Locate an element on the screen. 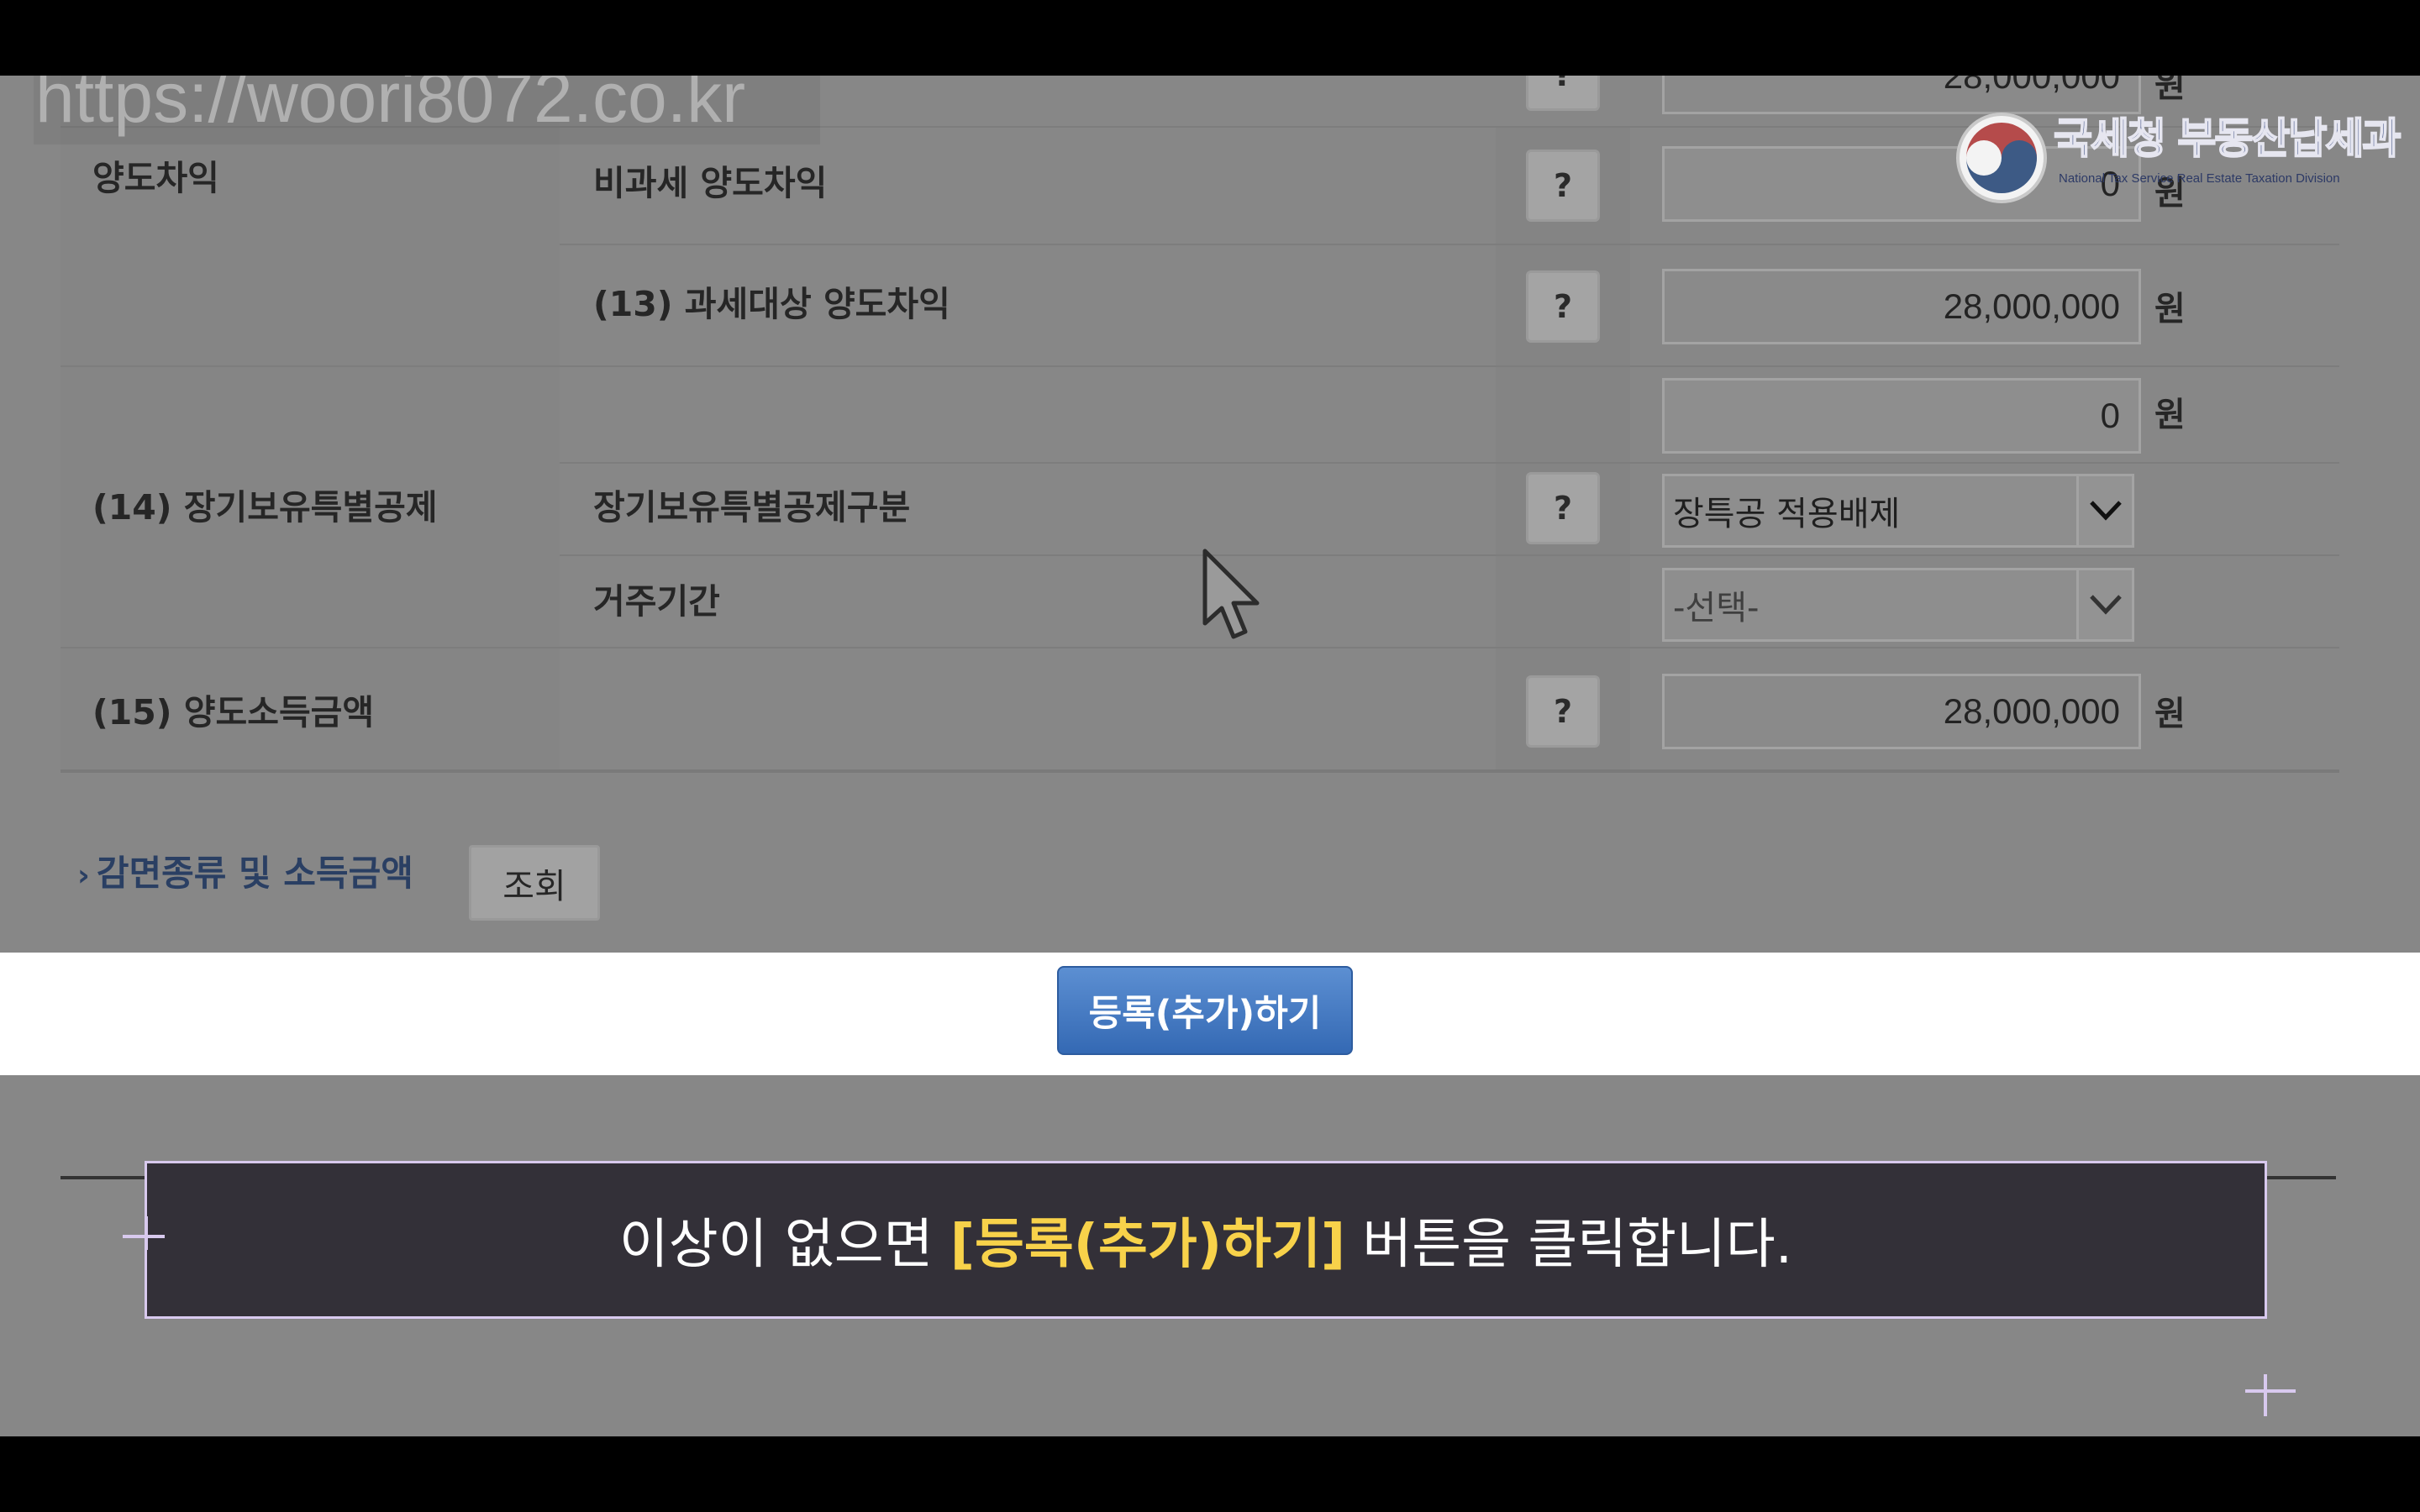  button-strip: 등록(추가)하기 is located at coordinates (1210, 1014).